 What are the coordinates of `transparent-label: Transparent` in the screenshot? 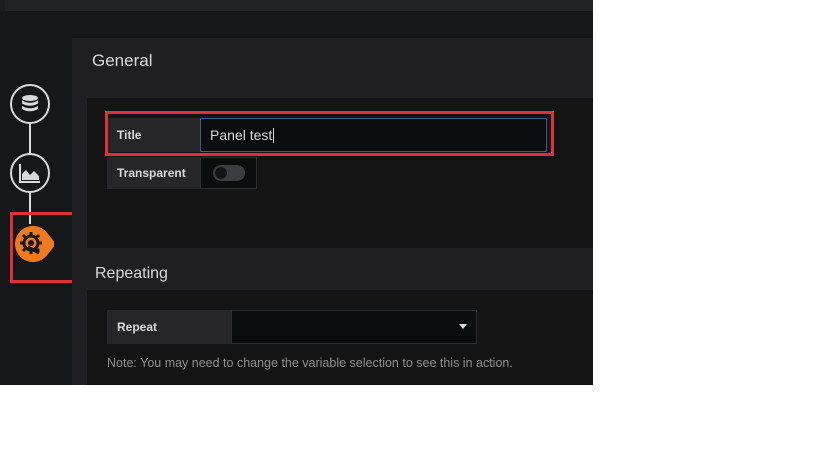 It's located at (153, 173).